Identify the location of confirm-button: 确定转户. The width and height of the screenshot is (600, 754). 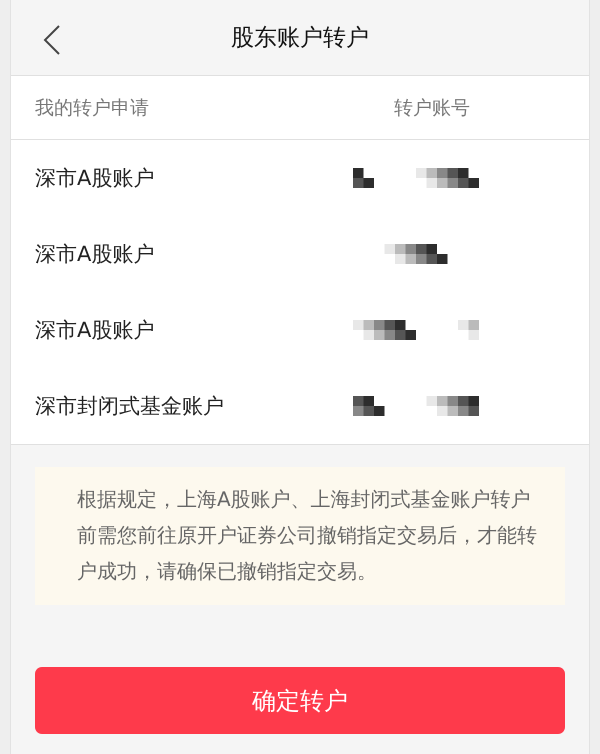
(300, 700).